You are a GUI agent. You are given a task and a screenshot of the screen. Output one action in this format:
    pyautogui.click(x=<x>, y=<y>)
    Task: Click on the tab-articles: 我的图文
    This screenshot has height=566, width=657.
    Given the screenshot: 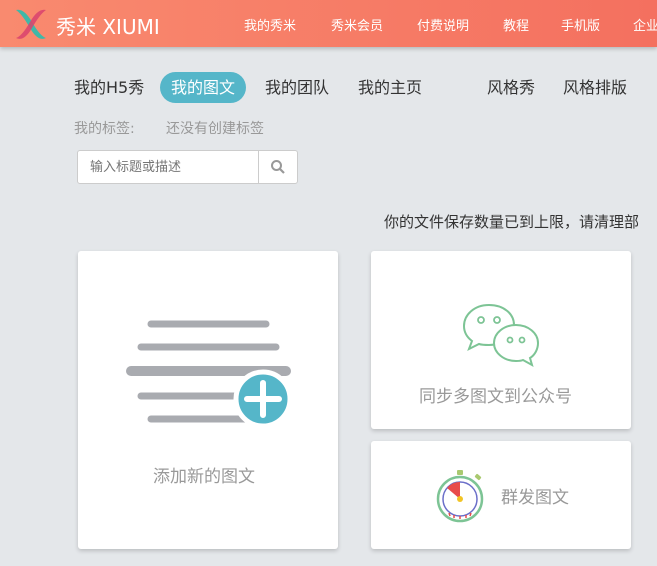 What is the action you would take?
    pyautogui.click(x=203, y=87)
    